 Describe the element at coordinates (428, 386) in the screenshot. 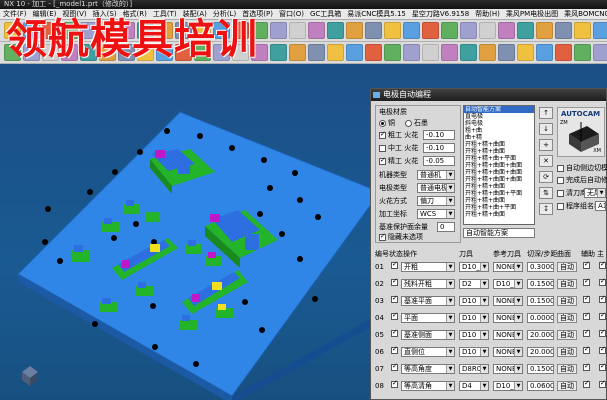

I see `row-operation-select: 等高清角` at that location.